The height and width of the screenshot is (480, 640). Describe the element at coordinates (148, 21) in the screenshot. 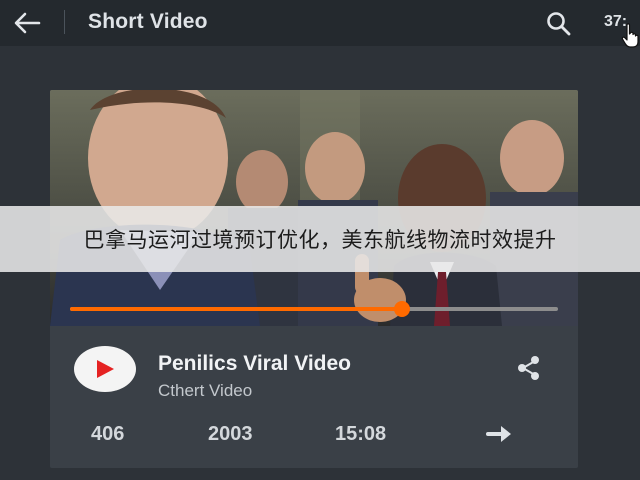

I see `page-title: Short Video` at that location.